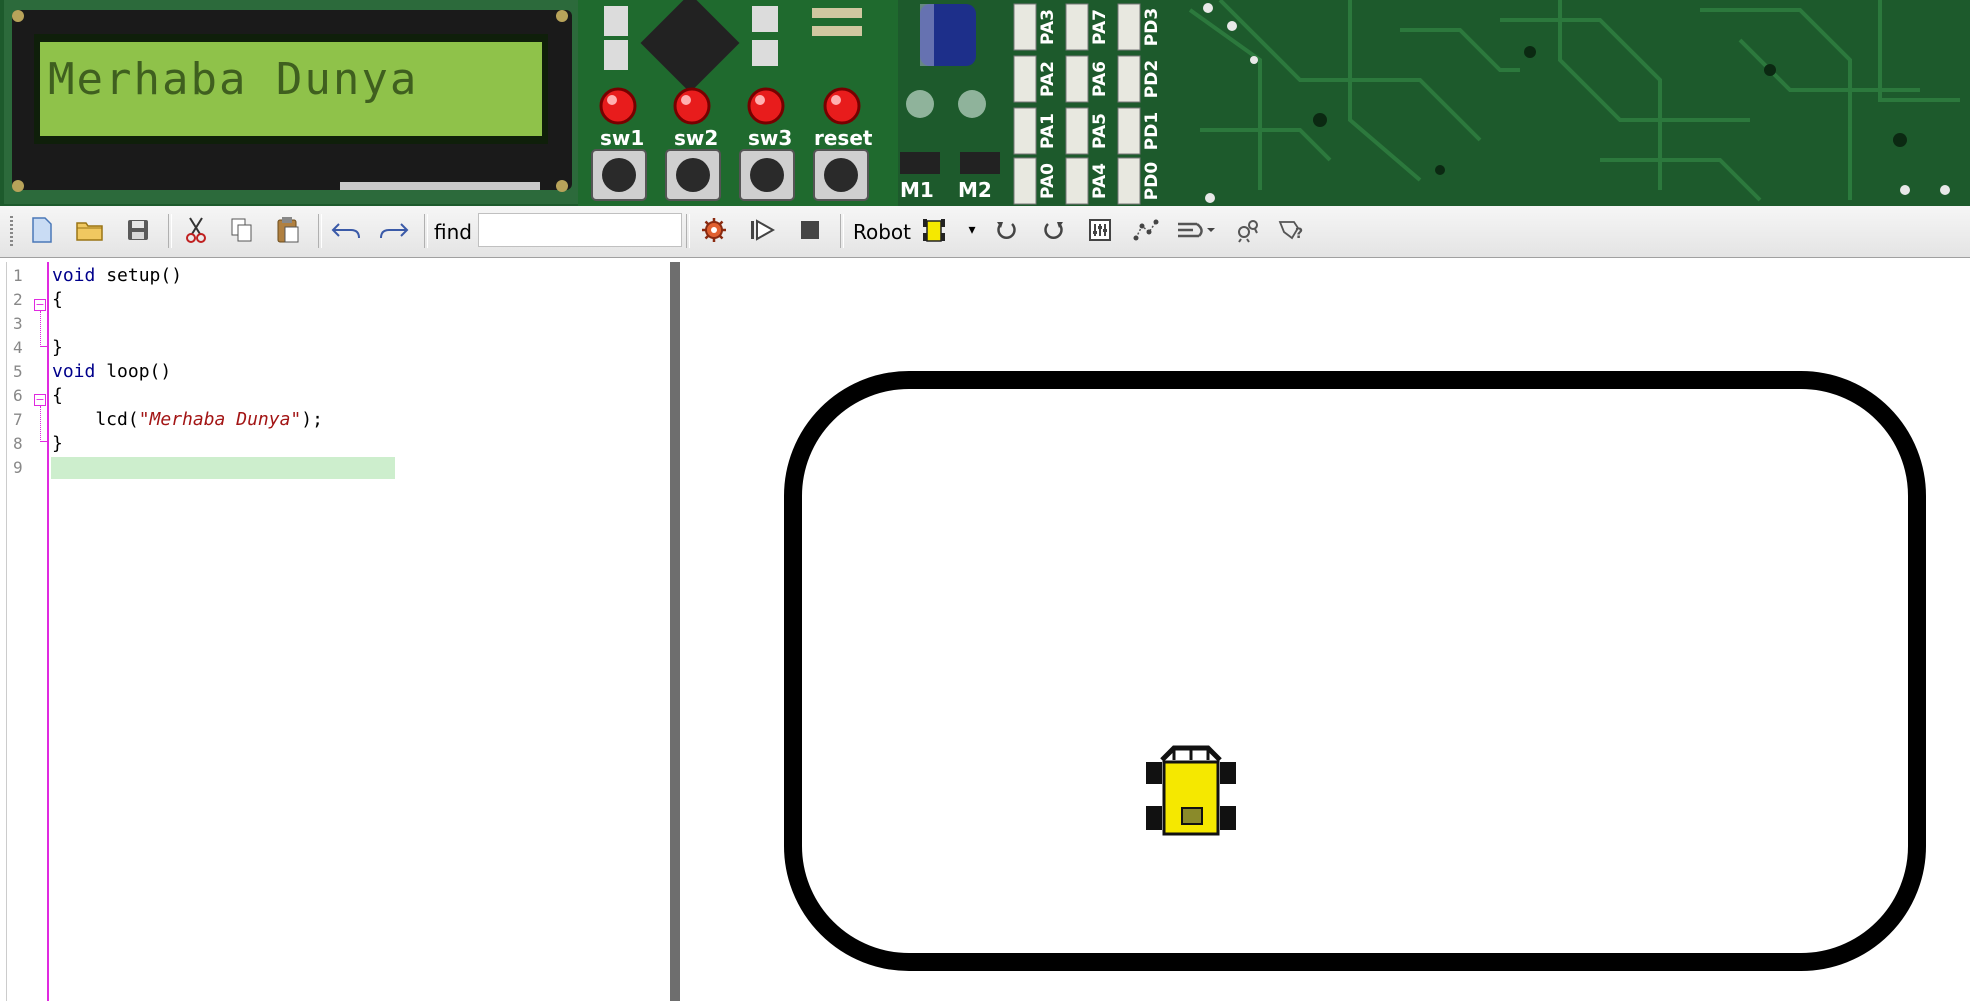  Describe the element at coordinates (133, 371) in the screenshot. I see `code-text: loop()` at that location.